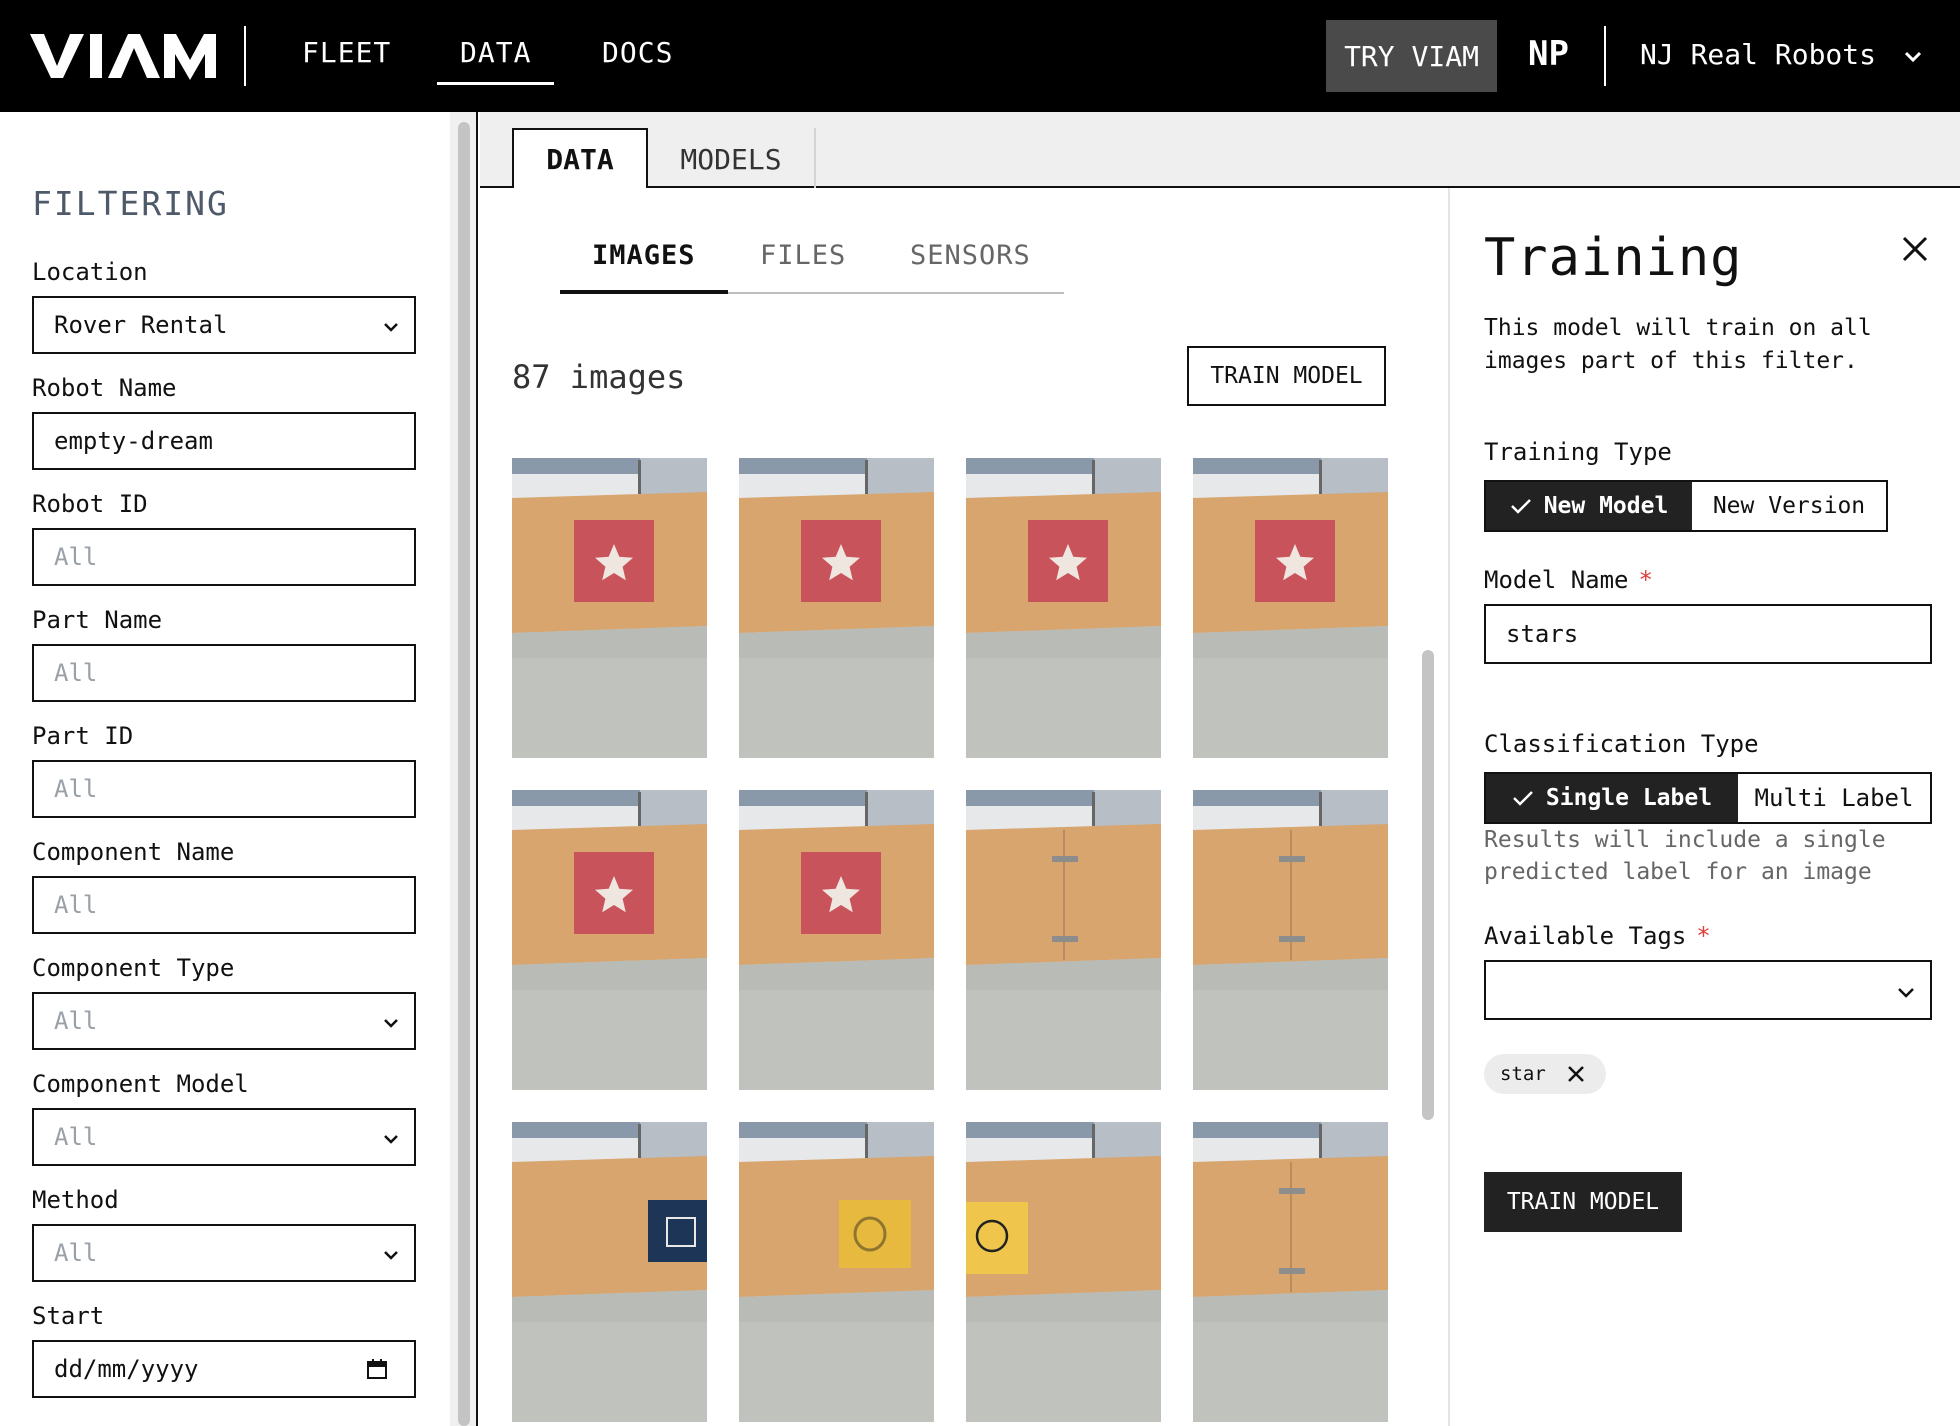 The image size is (1960, 1426). What do you see at coordinates (76, 1253) in the screenshot?
I see `method-placeholder: All` at bounding box center [76, 1253].